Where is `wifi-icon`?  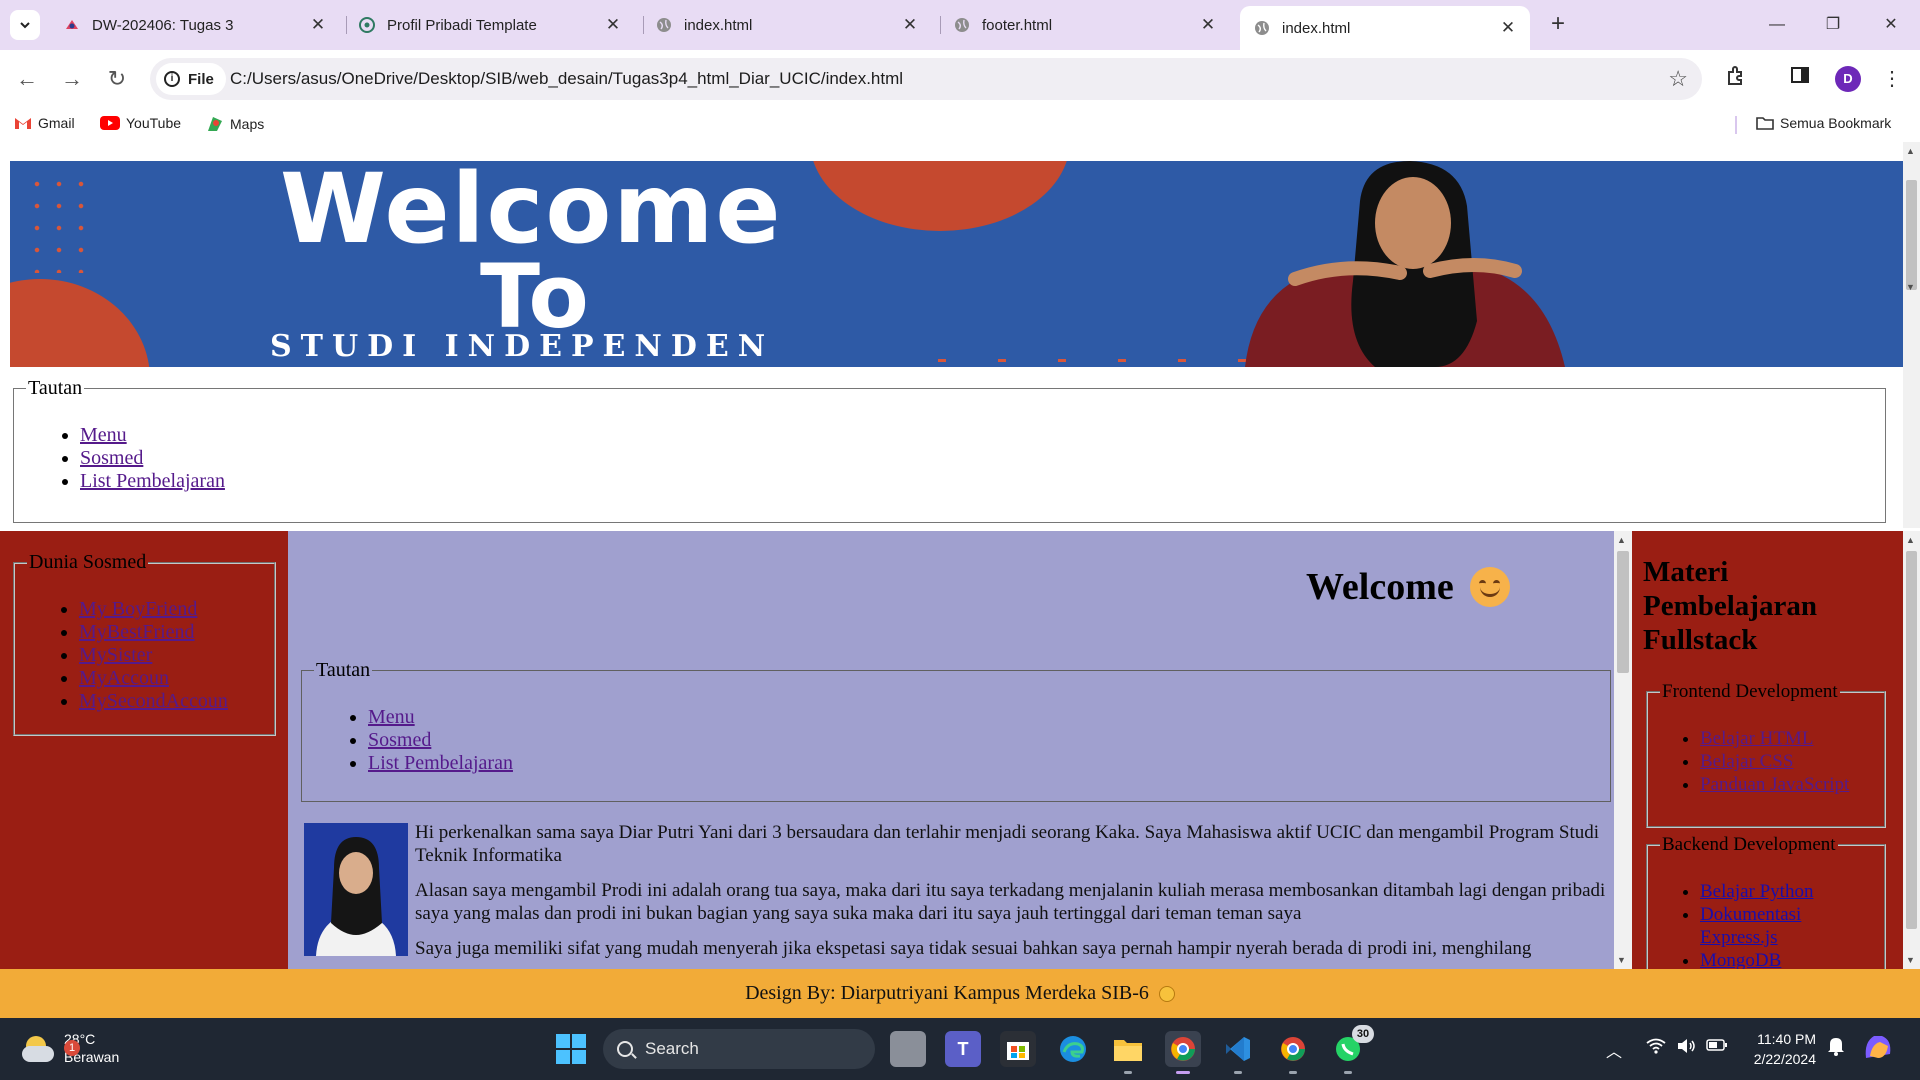 wifi-icon is located at coordinates (1656, 1048).